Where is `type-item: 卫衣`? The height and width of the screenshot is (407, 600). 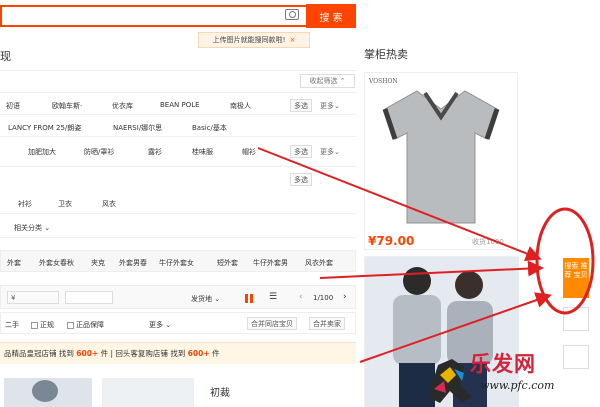 type-item: 卫衣 is located at coordinates (65, 204).